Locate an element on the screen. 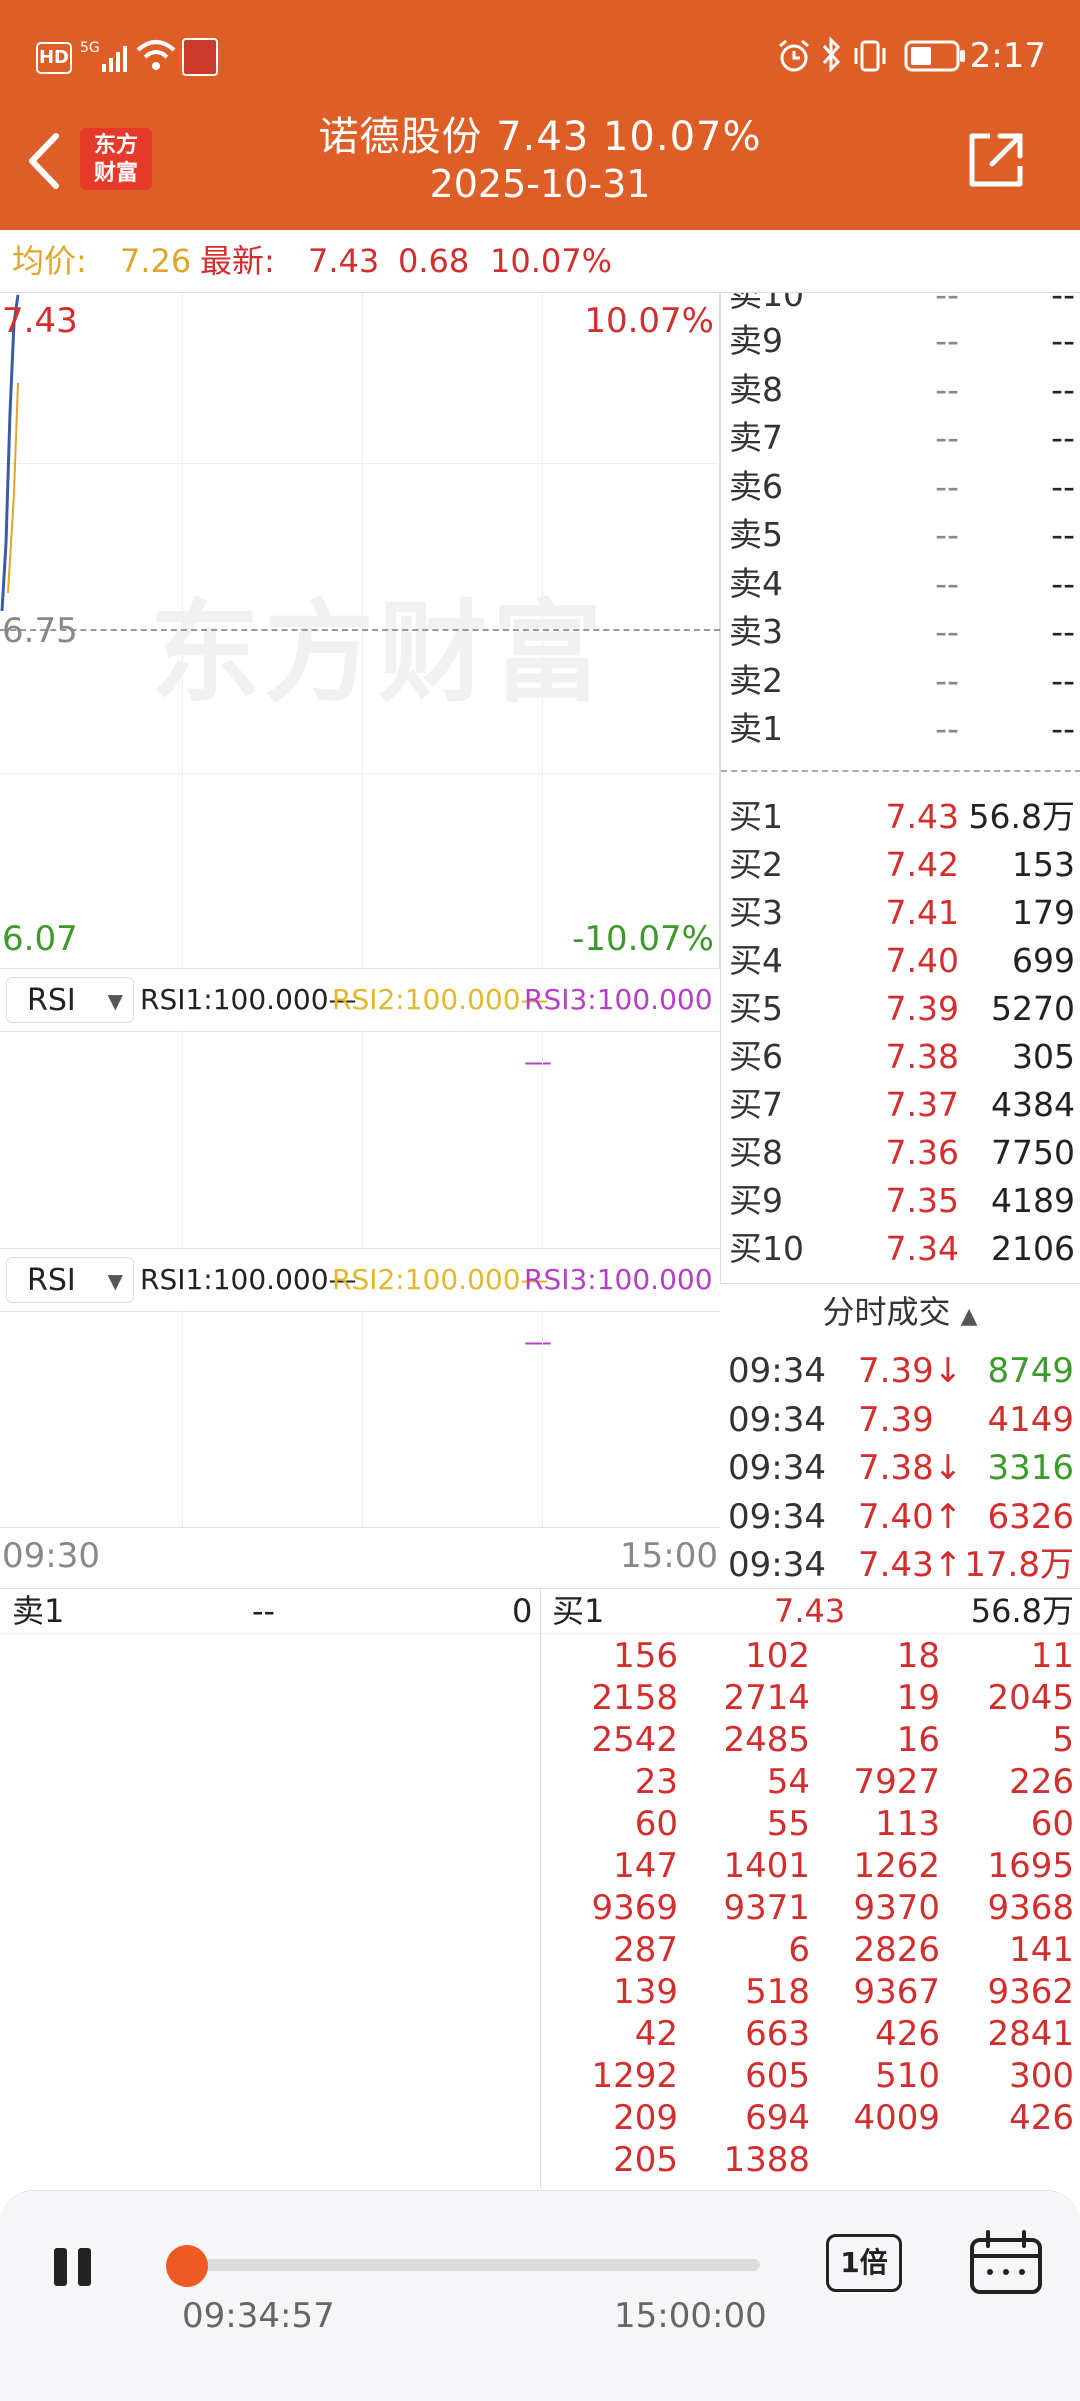  bid-label: 买10 is located at coordinates (766, 1248).